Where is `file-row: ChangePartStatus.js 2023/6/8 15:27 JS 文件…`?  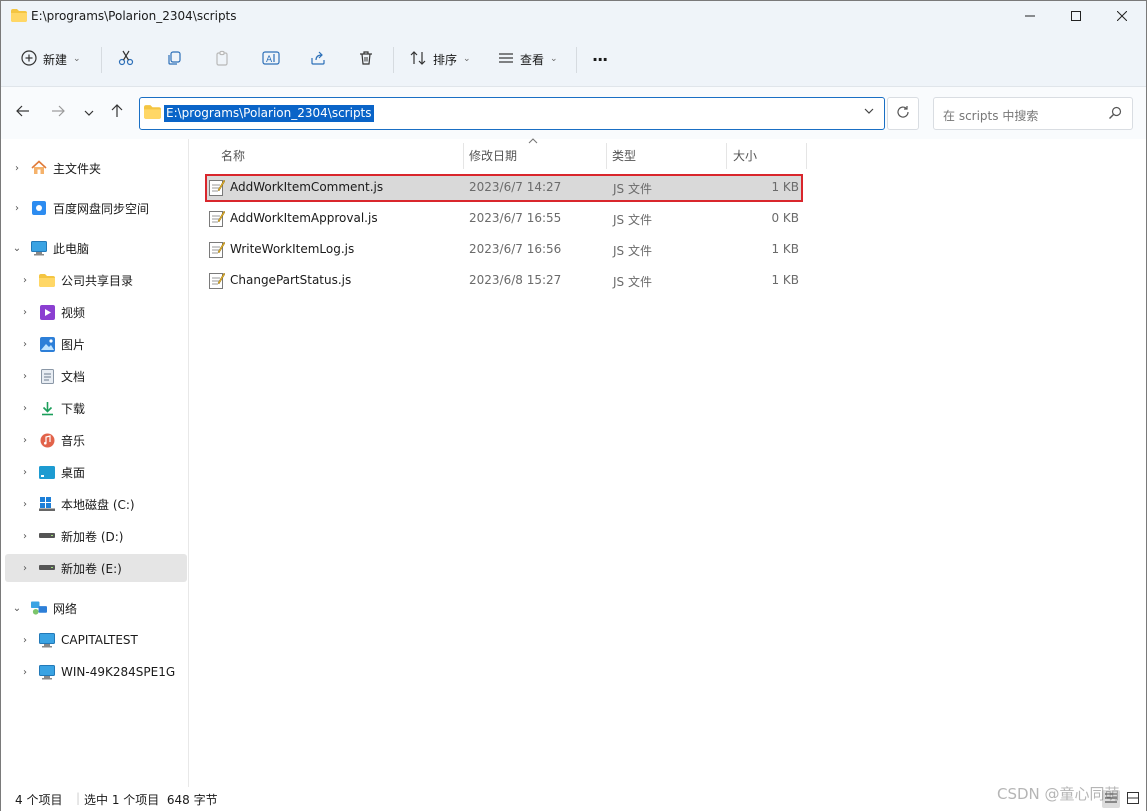
file-row: ChangePartStatus.js 2023/6/8 15:27 JS 文件… is located at coordinates (504, 281).